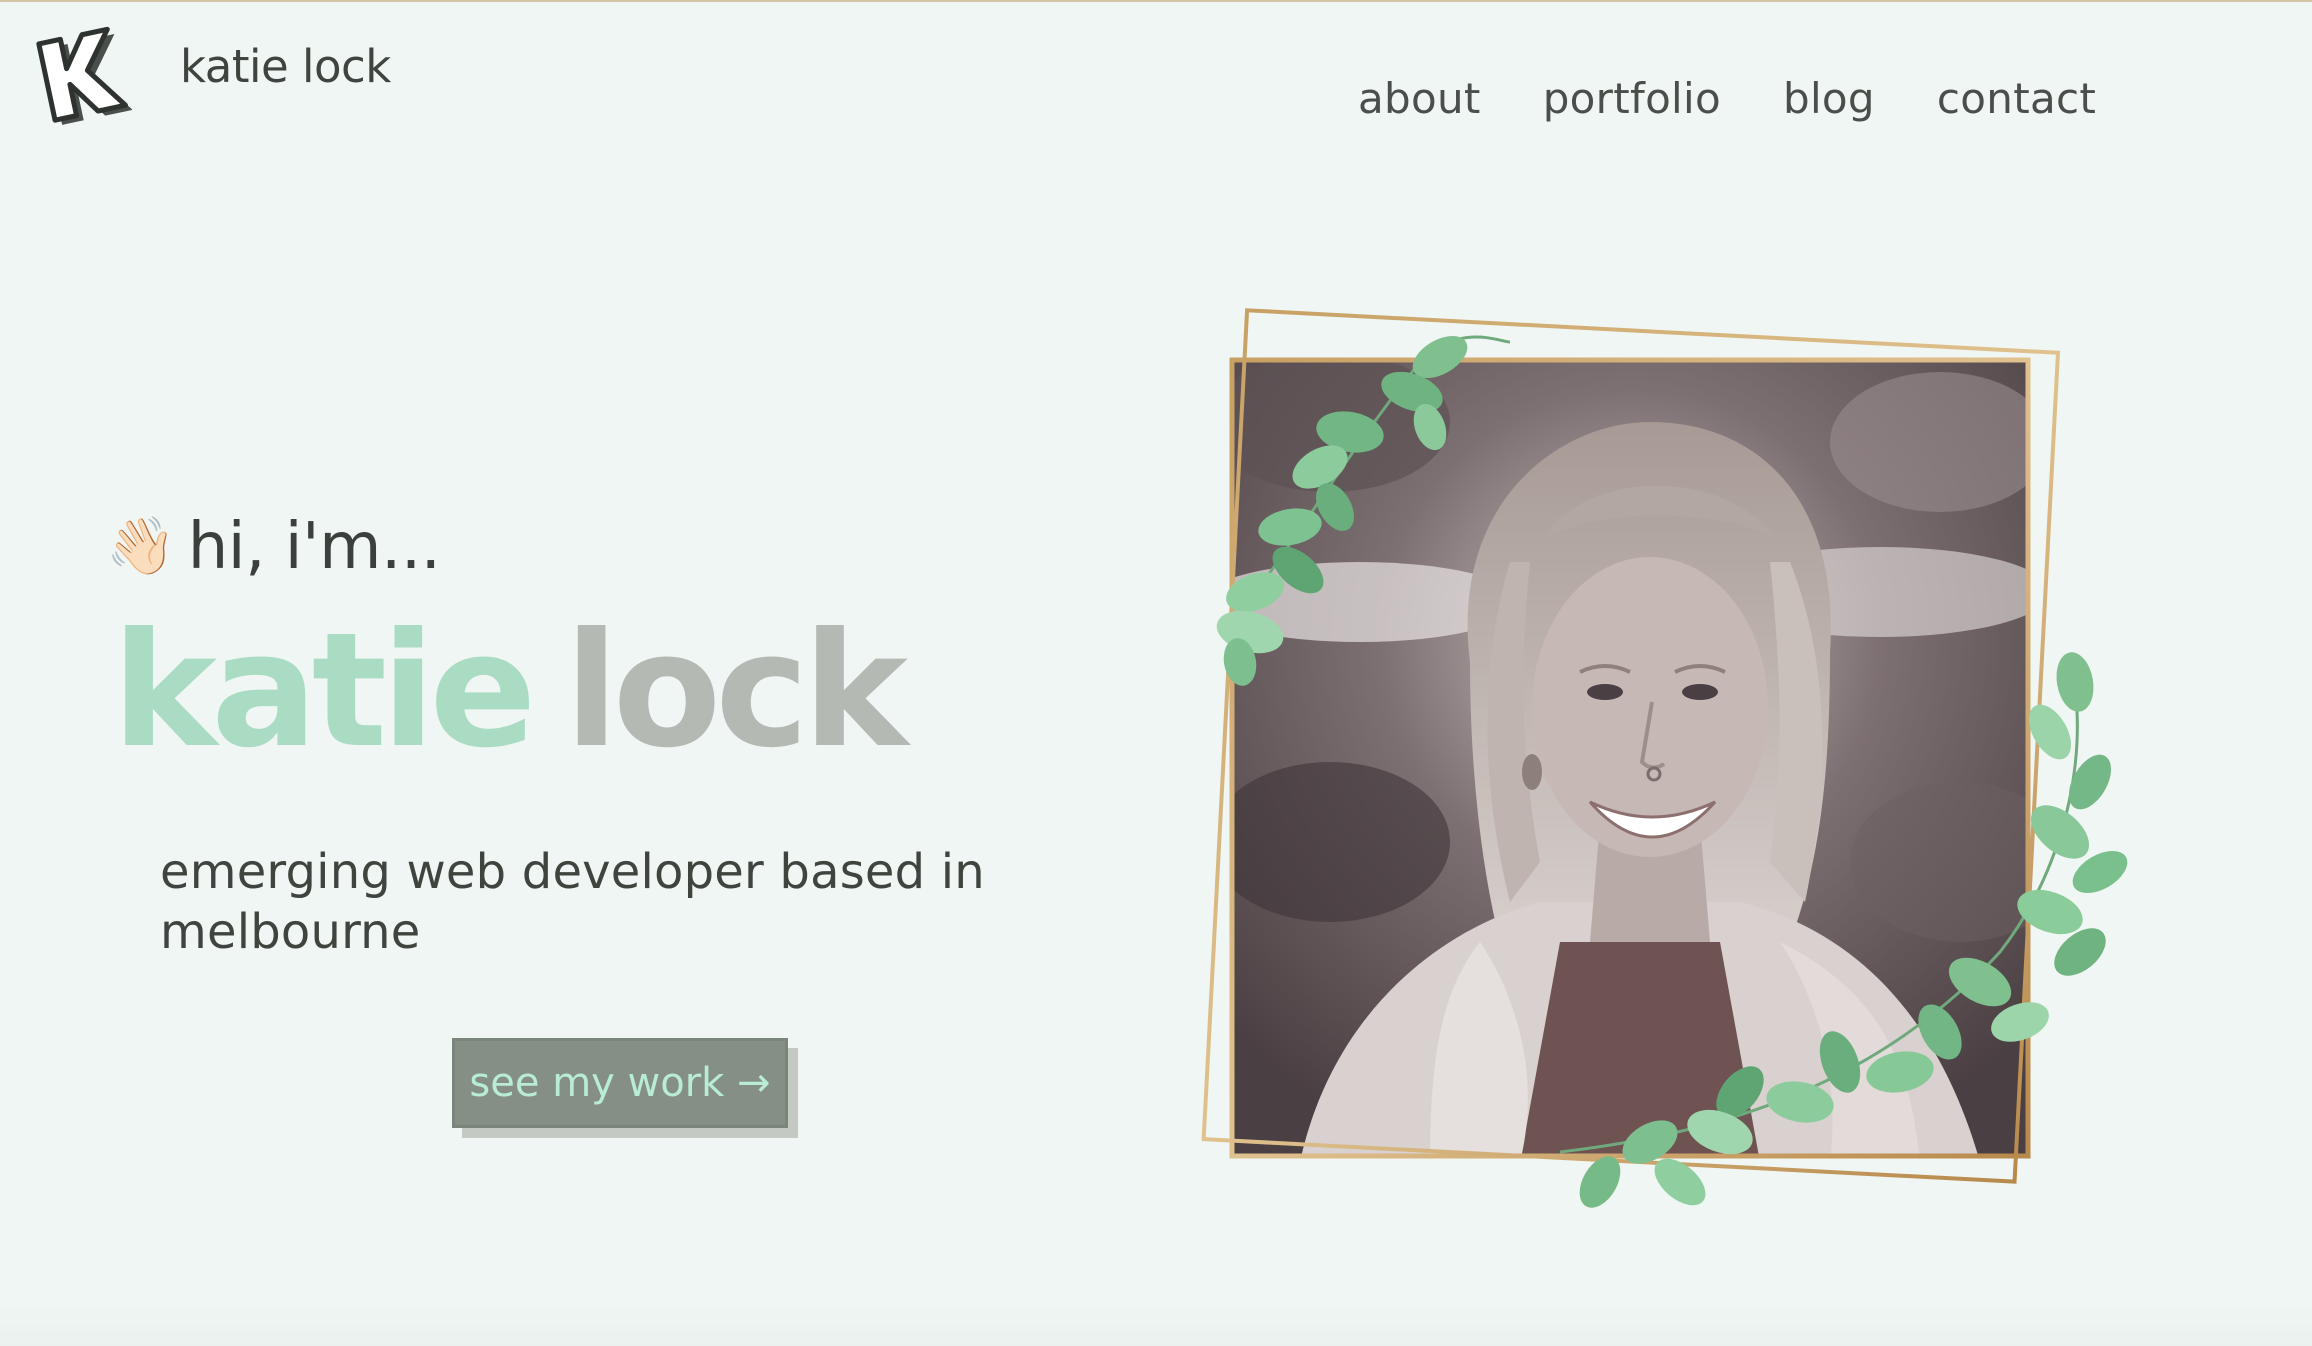  Describe the element at coordinates (285, 66) in the screenshot. I see `site-name: katie lock` at that location.